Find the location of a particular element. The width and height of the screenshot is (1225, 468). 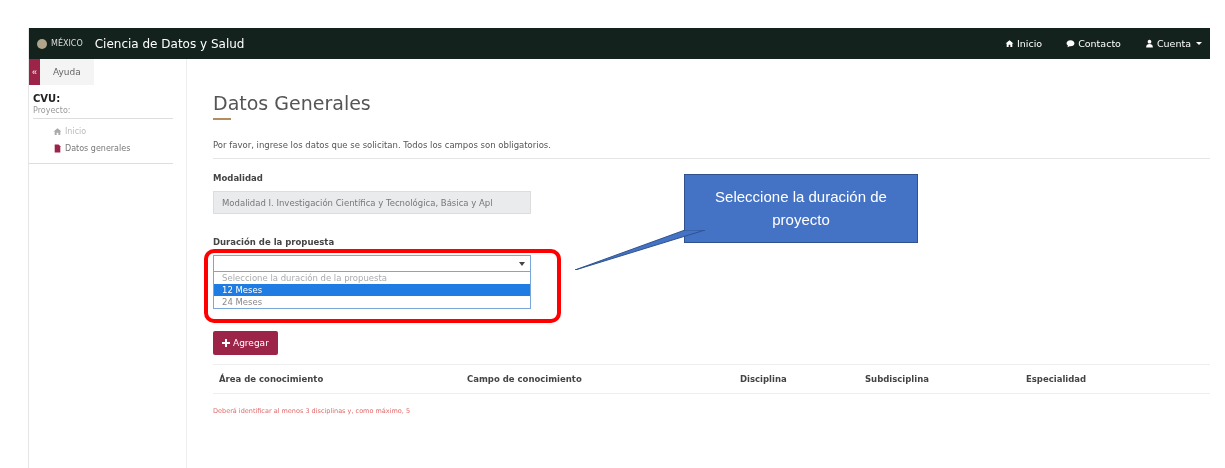

modalidad-field: Modalidad I. Investigación Científica y Tecnológica, Básica y Apl is located at coordinates (372, 202).